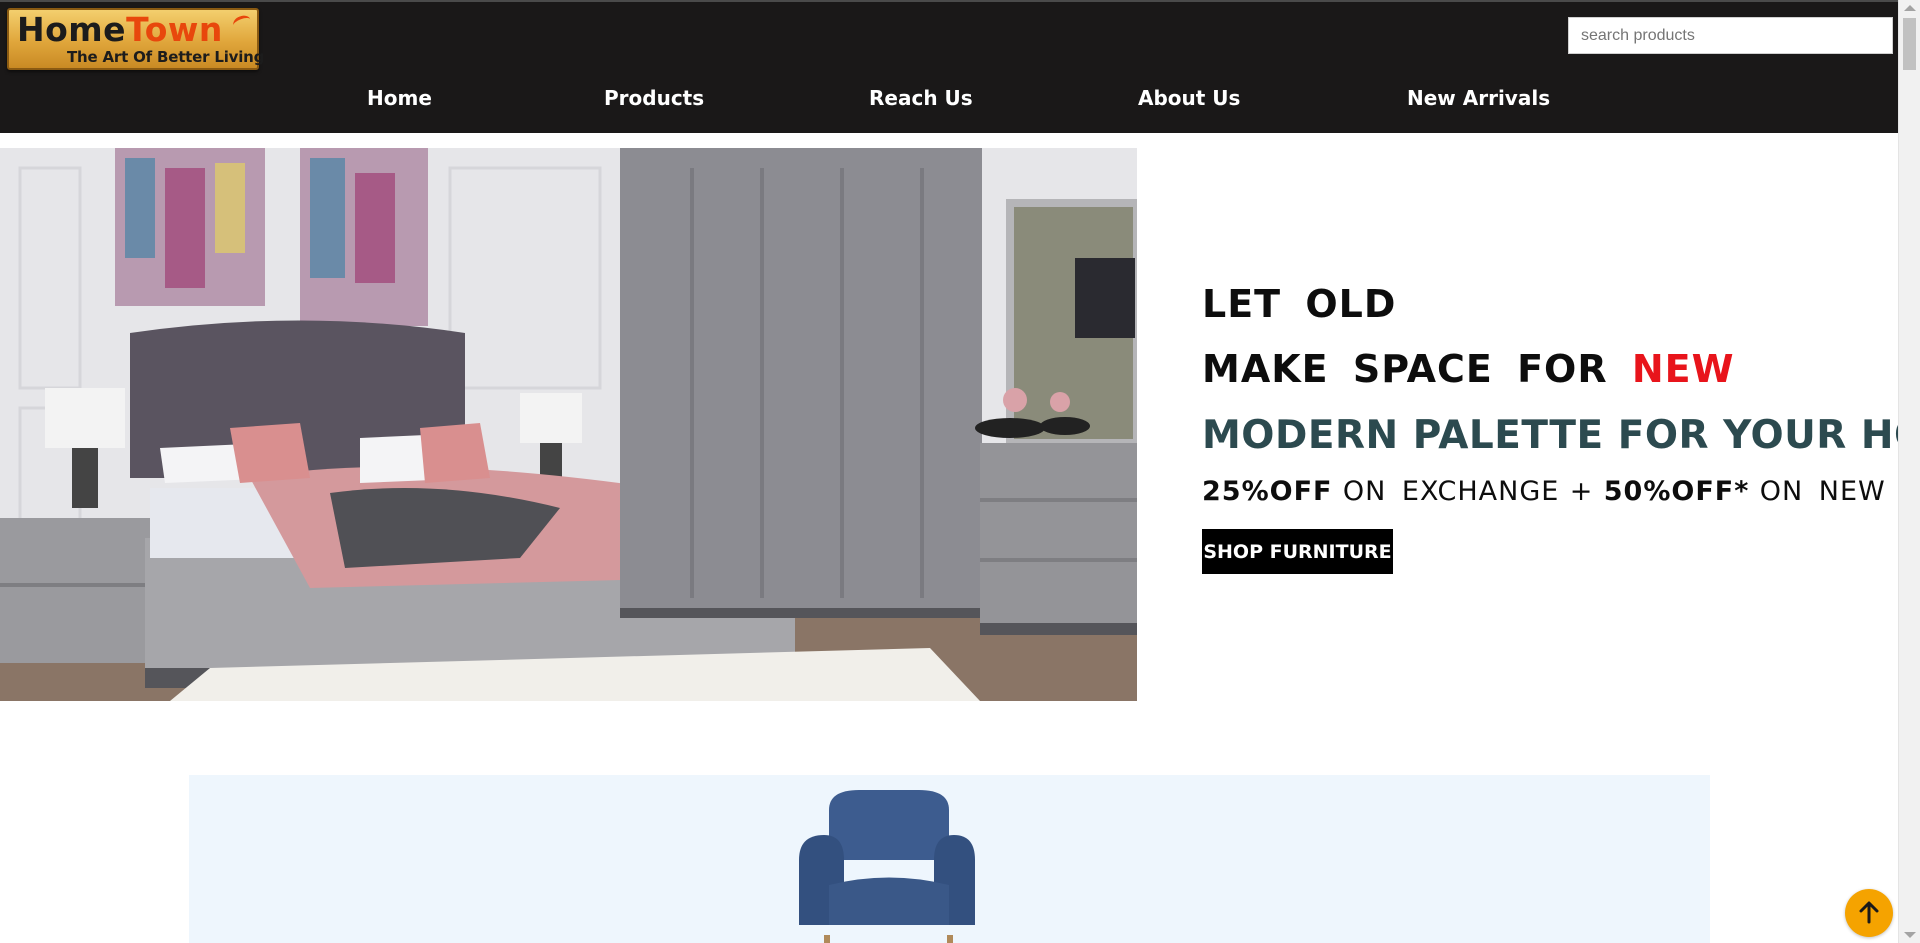 This screenshot has height=943, width=1920. I want to click on arrow-up-icon, so click(1869, 912).